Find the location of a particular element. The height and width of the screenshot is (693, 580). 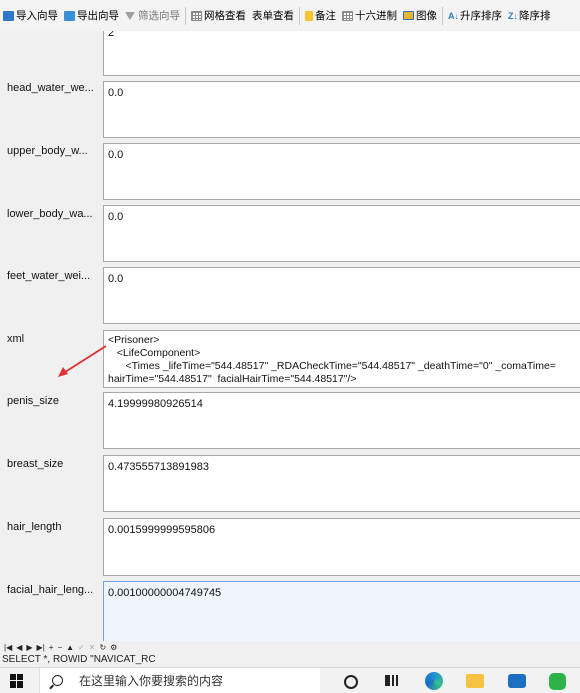

hex-button: 十六进制 is located at coordinates (369, 16).